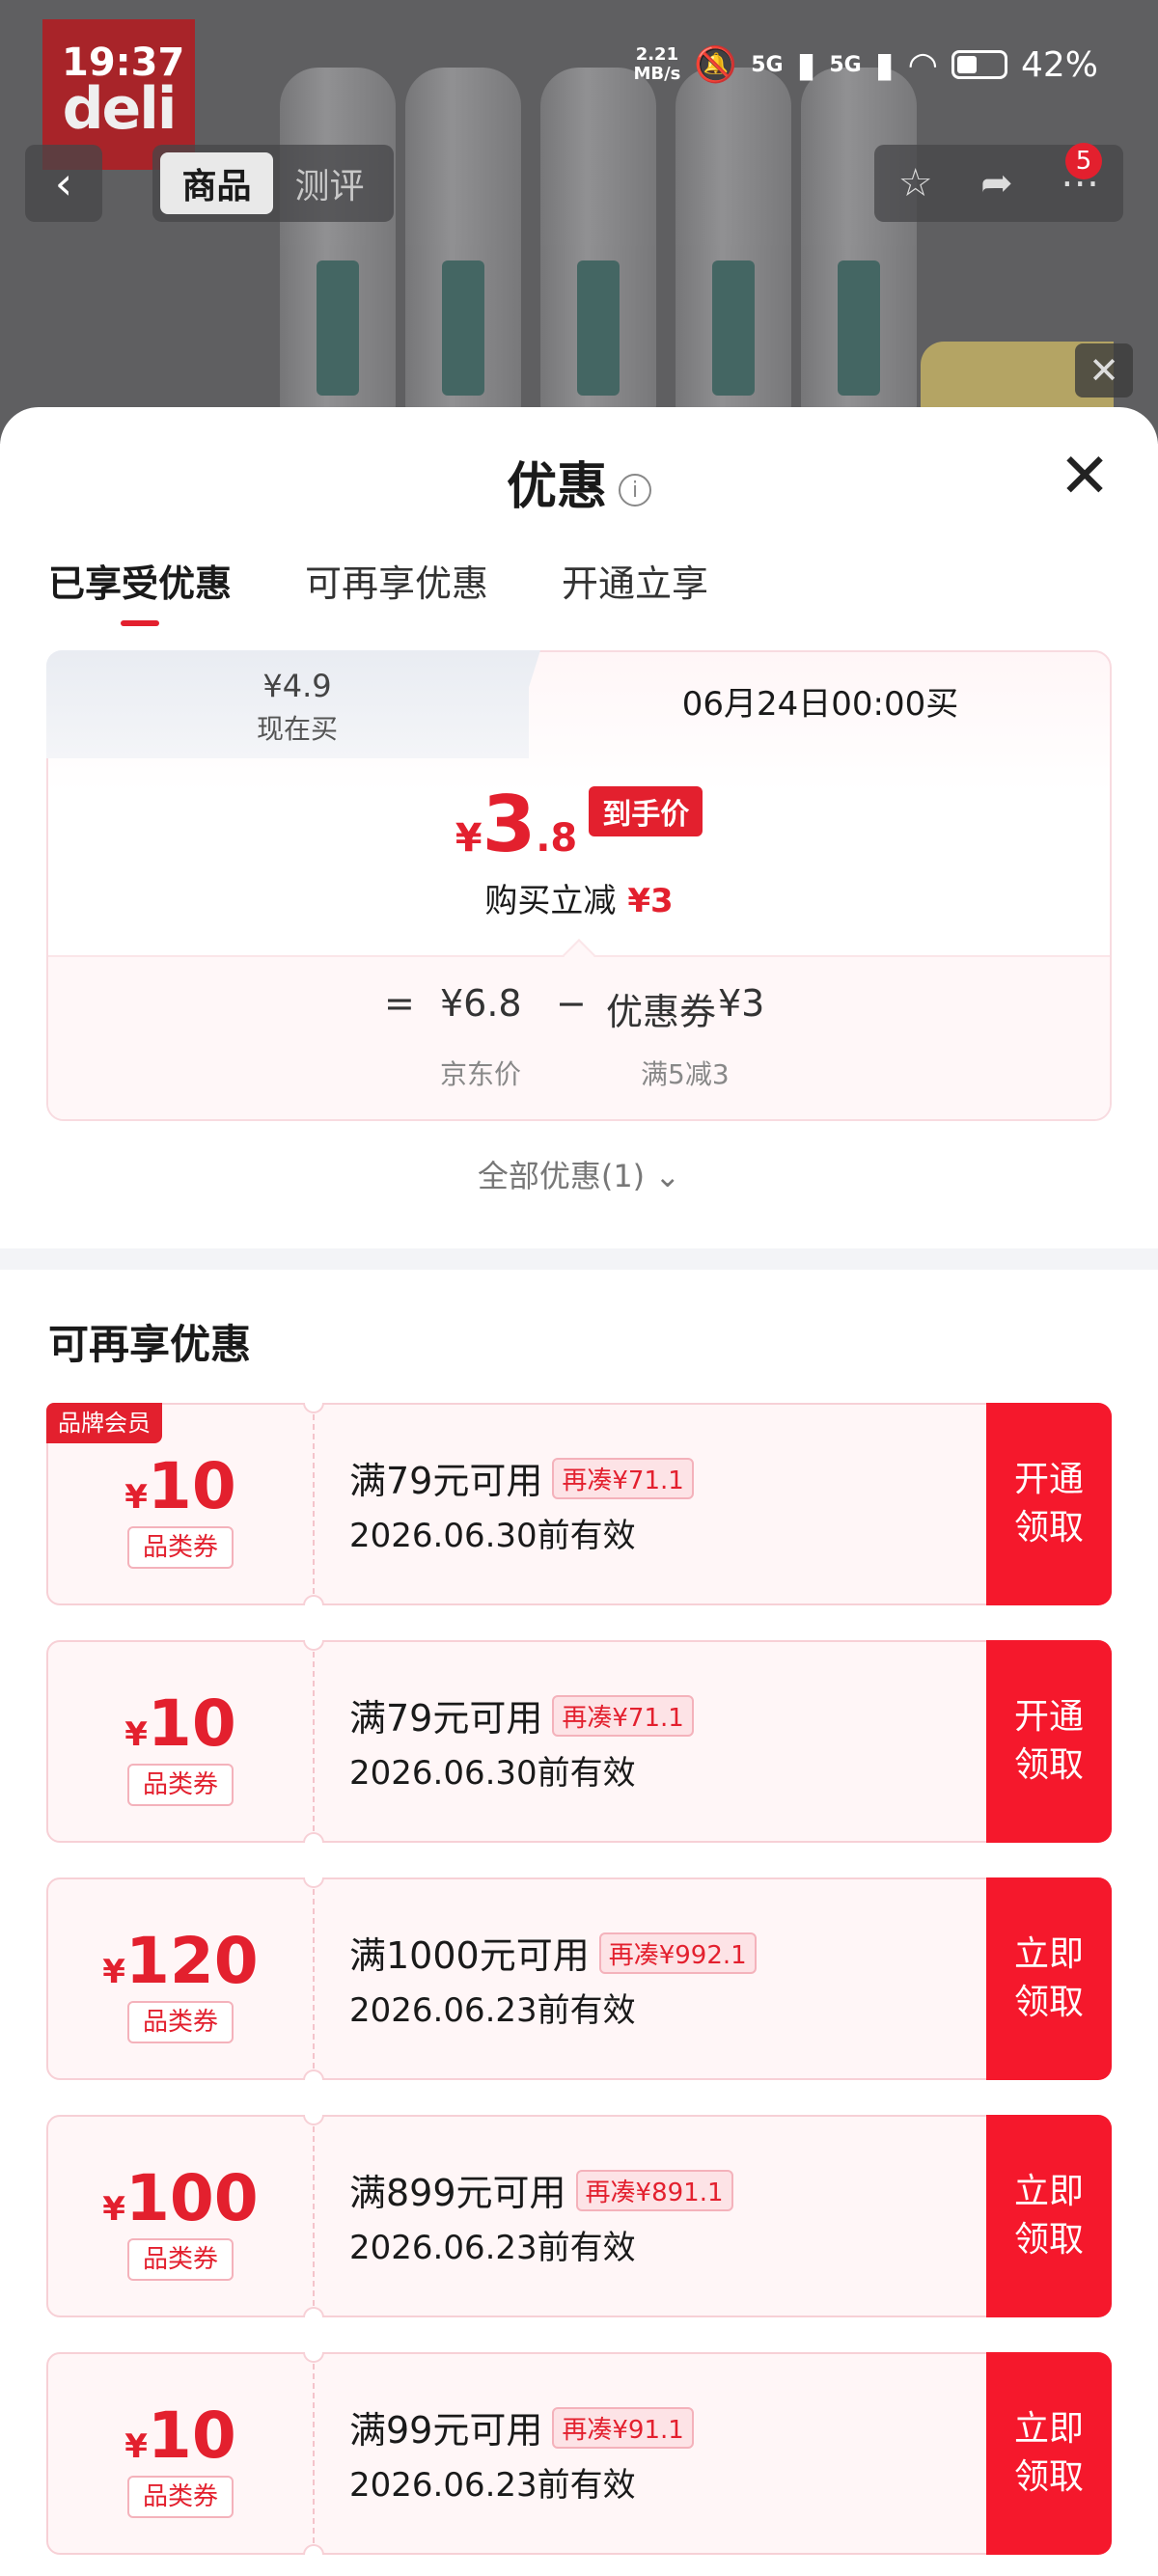 This screenshot has width=1158, height=2576. I want to click on coupon-card: ¥10 品类券 满99元可用 再凑¥91.1 2026.06.23前有效 立即 领取, so click(579, 2453).